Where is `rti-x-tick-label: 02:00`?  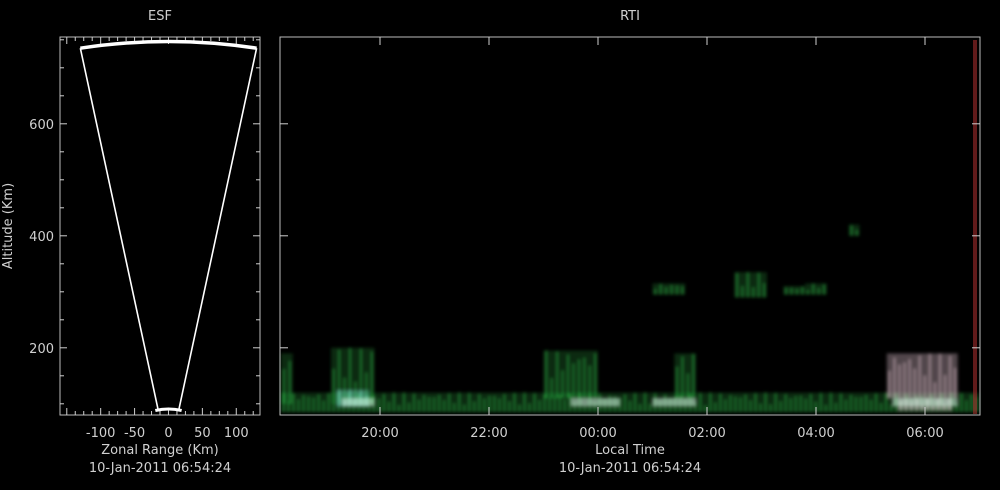
rti-x-tick-label: 02:00 is located at coordinates (706, 433).